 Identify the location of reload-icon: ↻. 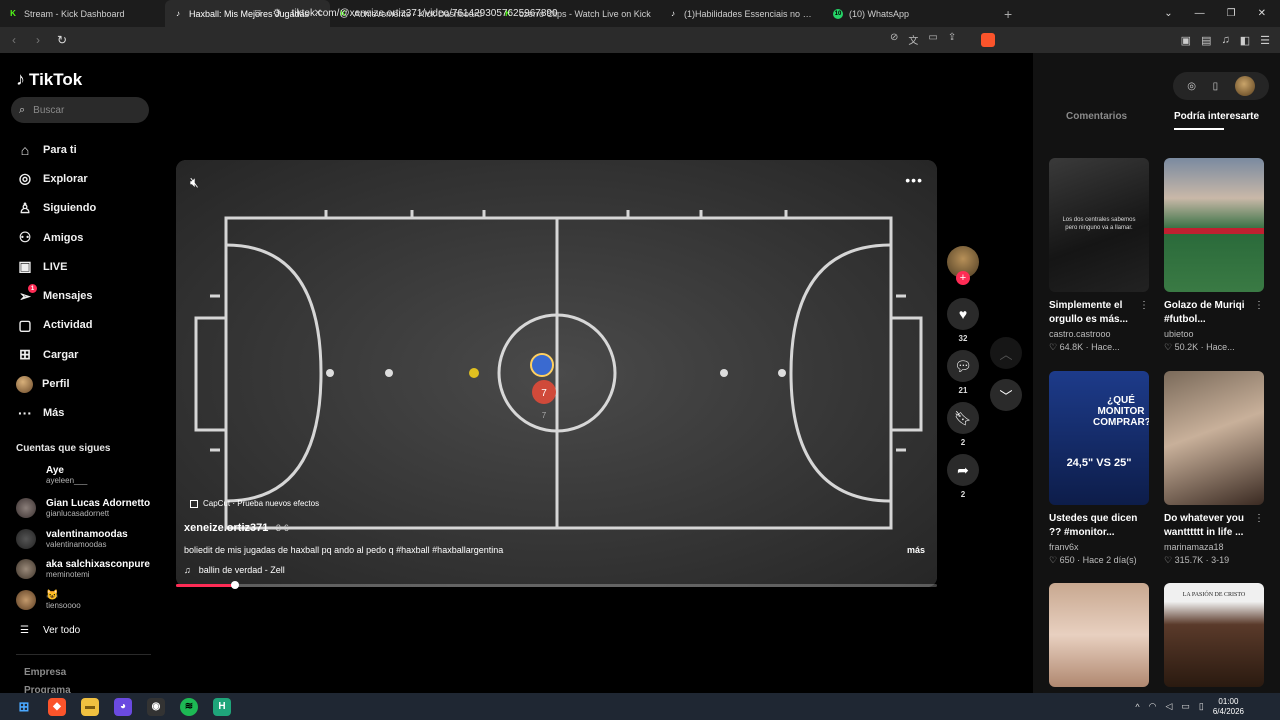
(62, 40).